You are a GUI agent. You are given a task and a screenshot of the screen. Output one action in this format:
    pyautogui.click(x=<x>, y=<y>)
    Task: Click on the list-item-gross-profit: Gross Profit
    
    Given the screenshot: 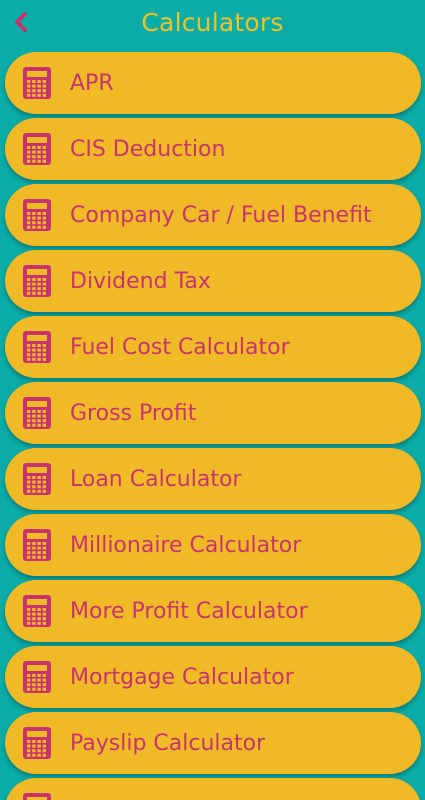 What is the action you would take?
    pyautogui.click(x=213, y=413)
    